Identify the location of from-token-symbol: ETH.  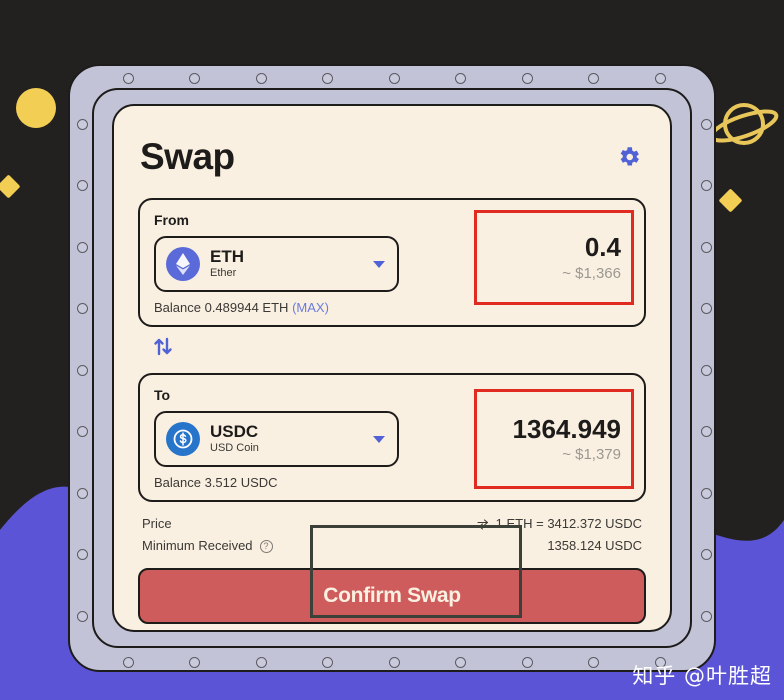
(227, 256).